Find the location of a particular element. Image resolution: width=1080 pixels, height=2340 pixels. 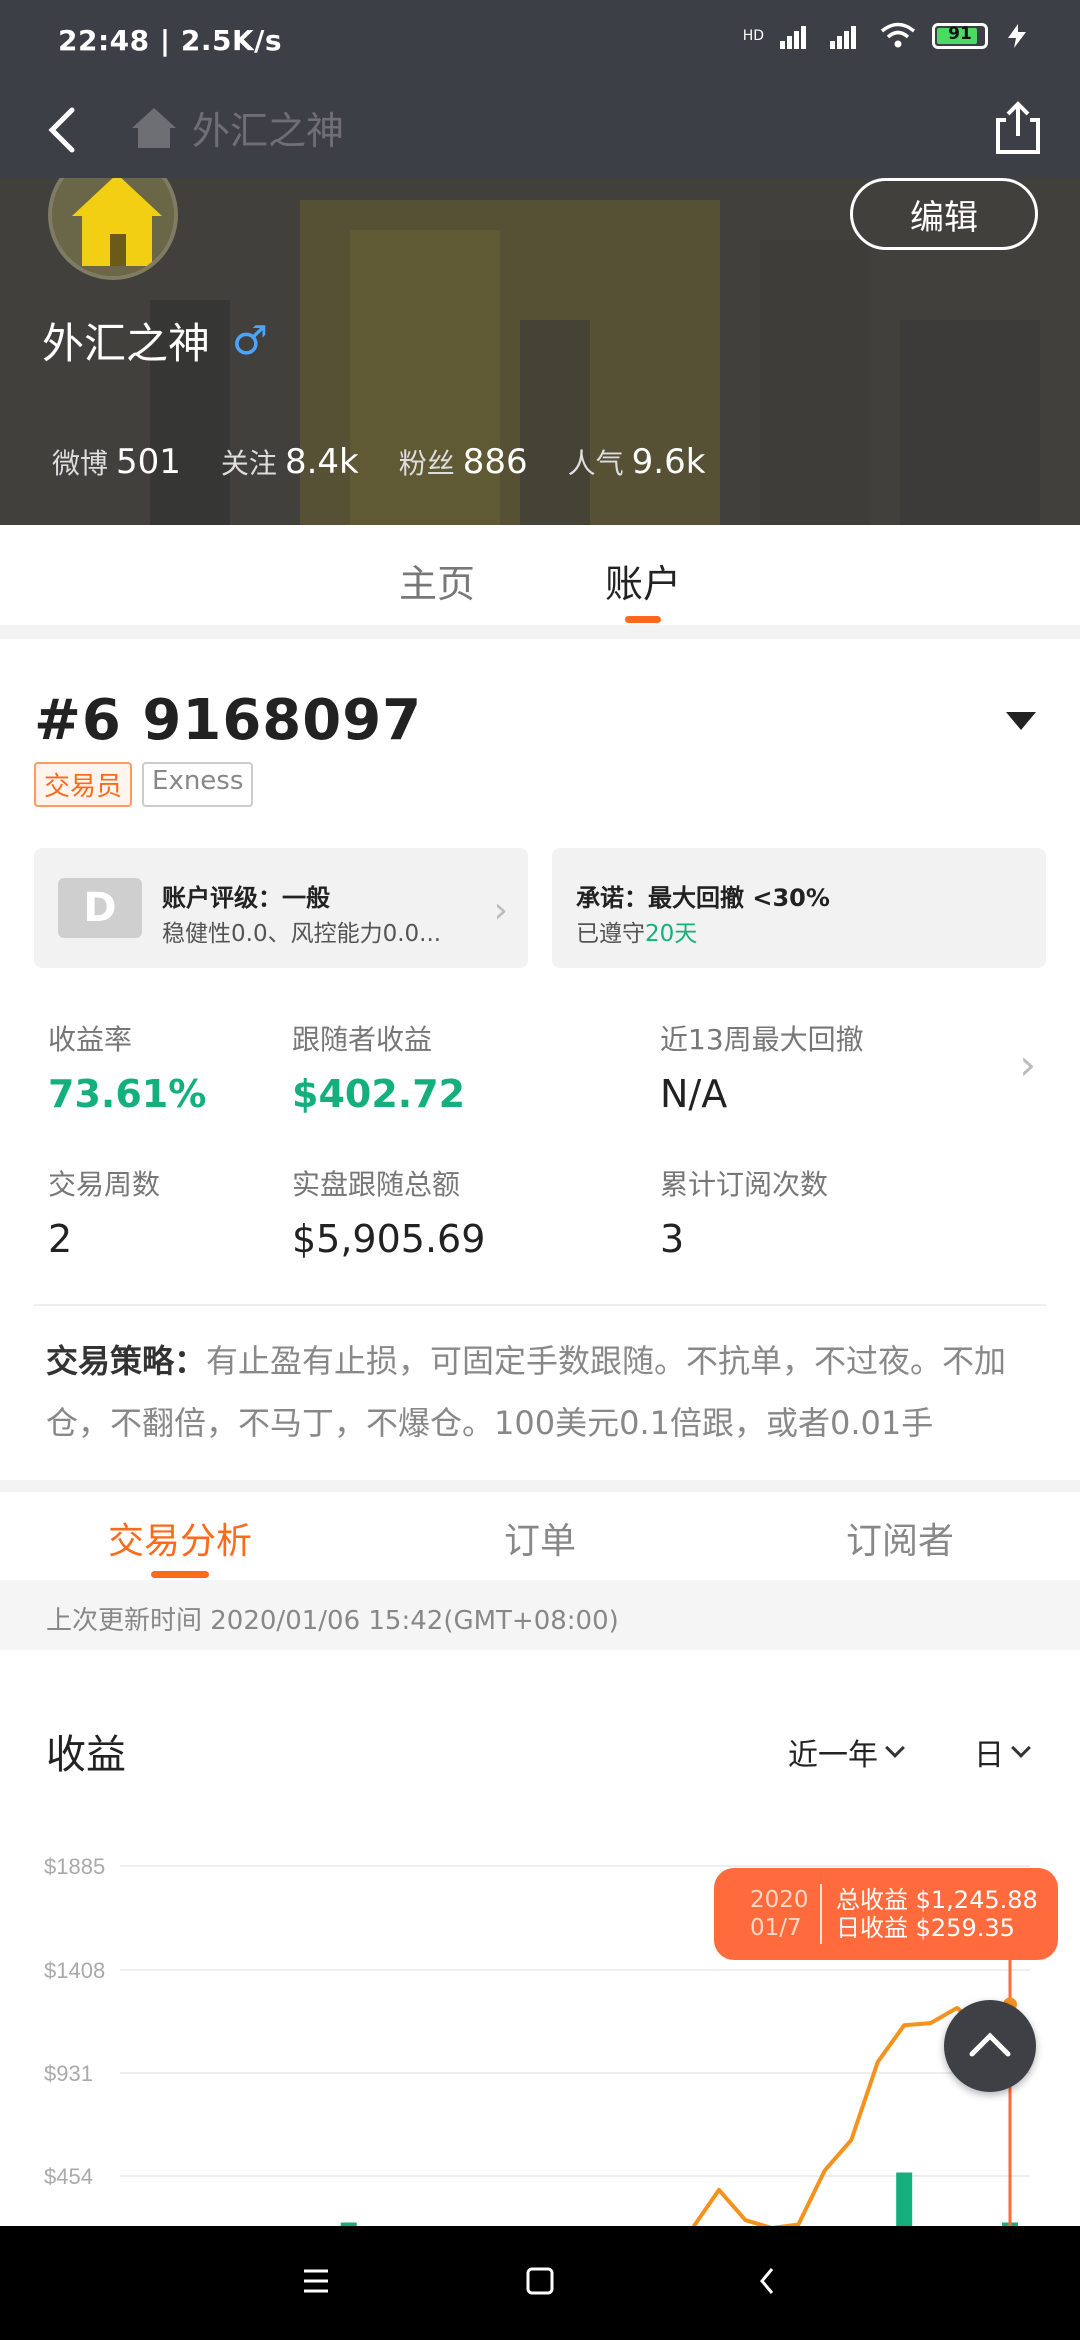

tag-broker: Exness is located at coordinates (198, 784).